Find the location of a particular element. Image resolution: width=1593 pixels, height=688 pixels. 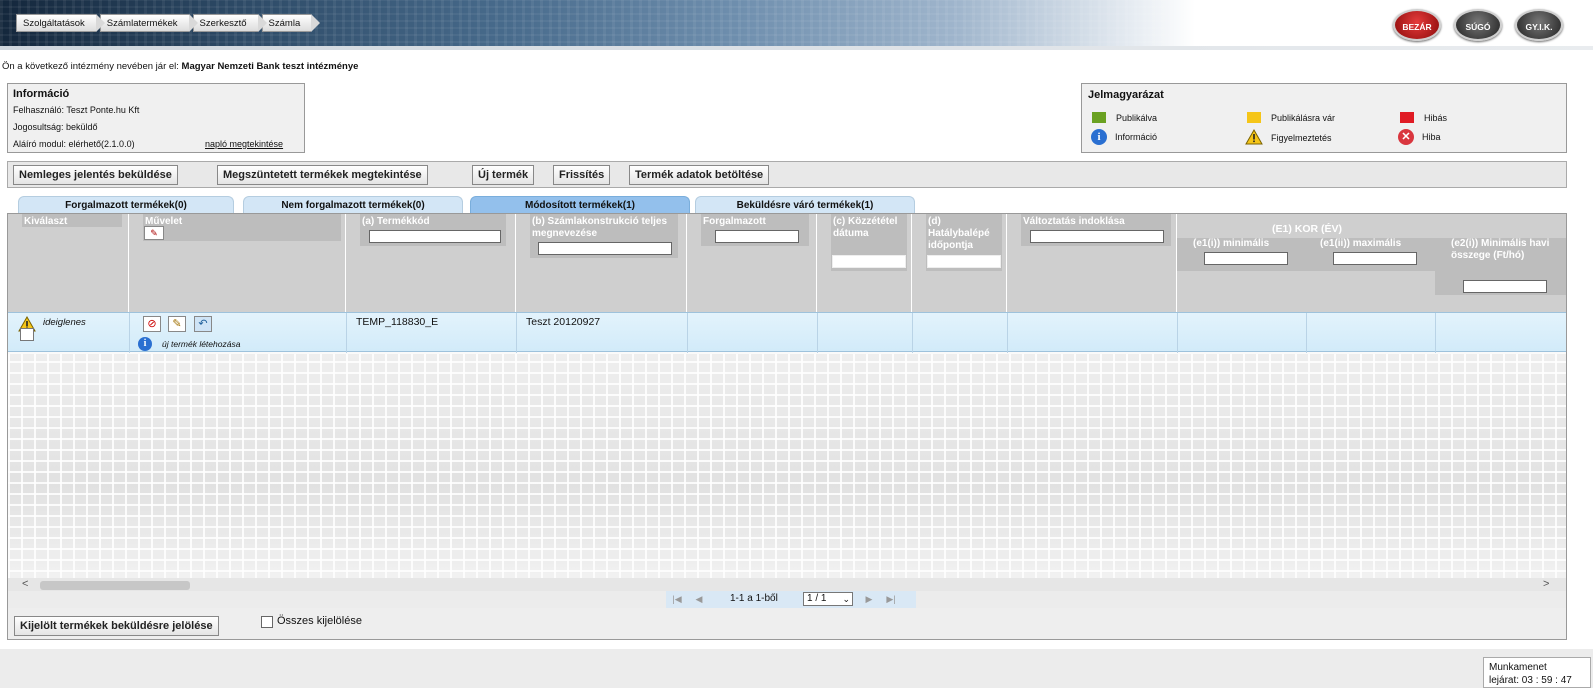

column-header-distributed: Forgalmazott is located at coordinates (752, 263).